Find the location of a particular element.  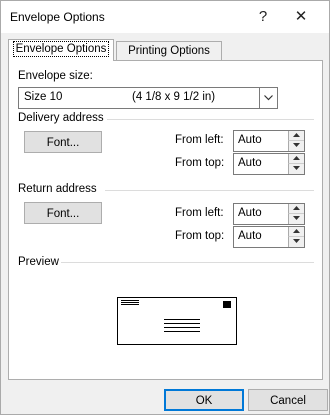

ok-button: OK is located at coordinates (204, 400).